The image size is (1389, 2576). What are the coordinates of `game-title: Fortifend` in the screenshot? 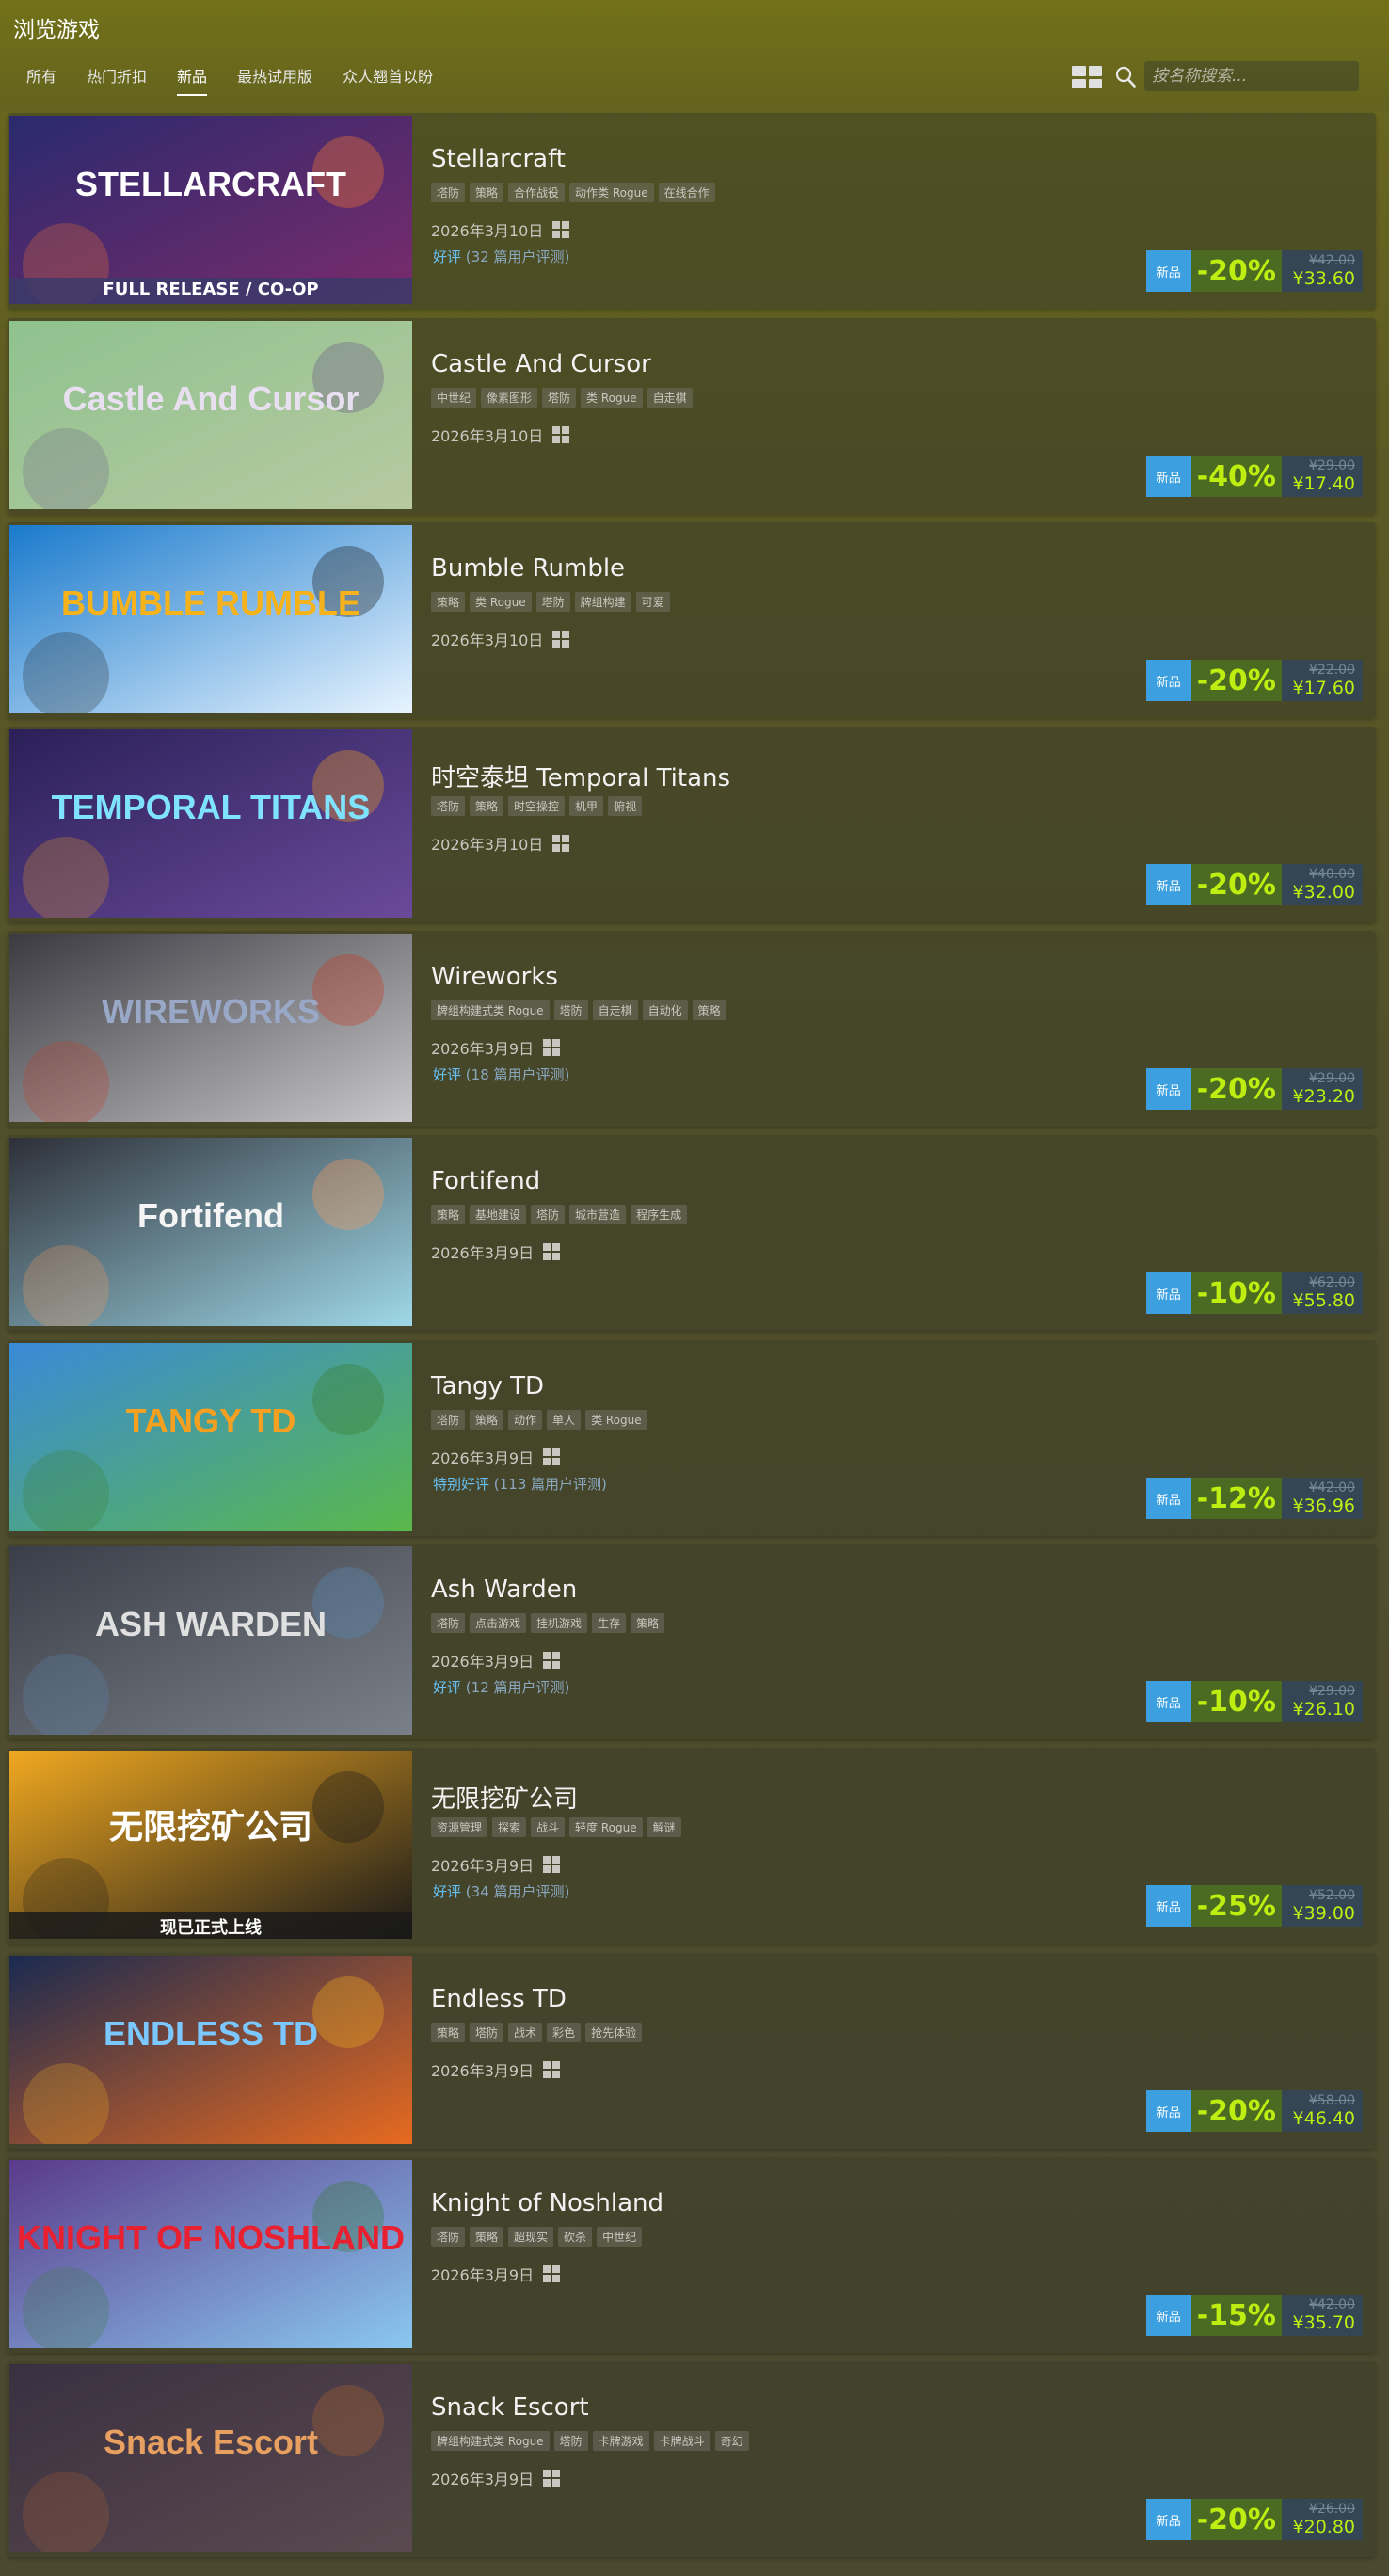 It's located at (485, 1181).